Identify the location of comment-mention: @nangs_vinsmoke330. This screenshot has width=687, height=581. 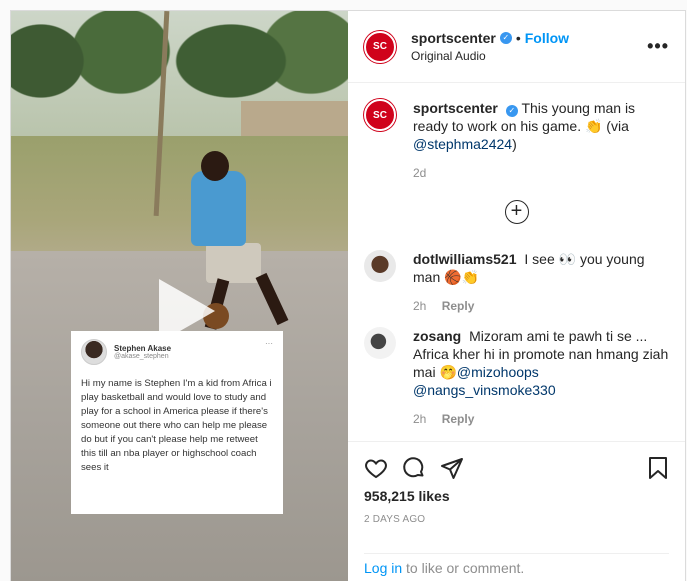
(484, 390).